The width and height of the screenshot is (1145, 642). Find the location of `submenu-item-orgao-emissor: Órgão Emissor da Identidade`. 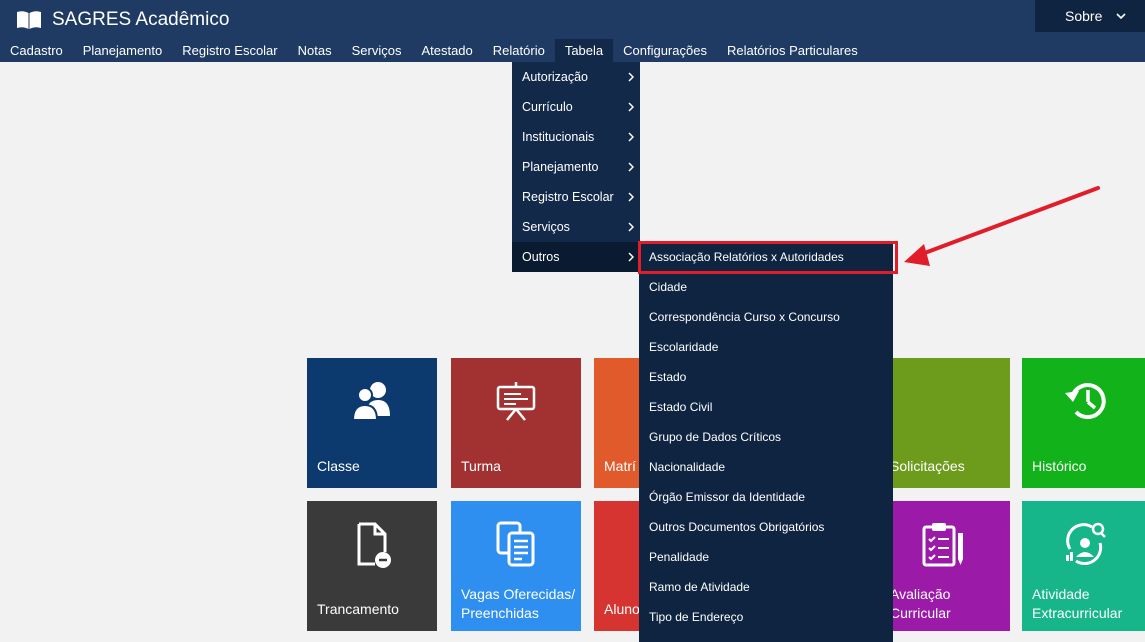

submenu-item-orgao-emissor: Órgão Emissor da Identidade is located at coordinates (766, 497).